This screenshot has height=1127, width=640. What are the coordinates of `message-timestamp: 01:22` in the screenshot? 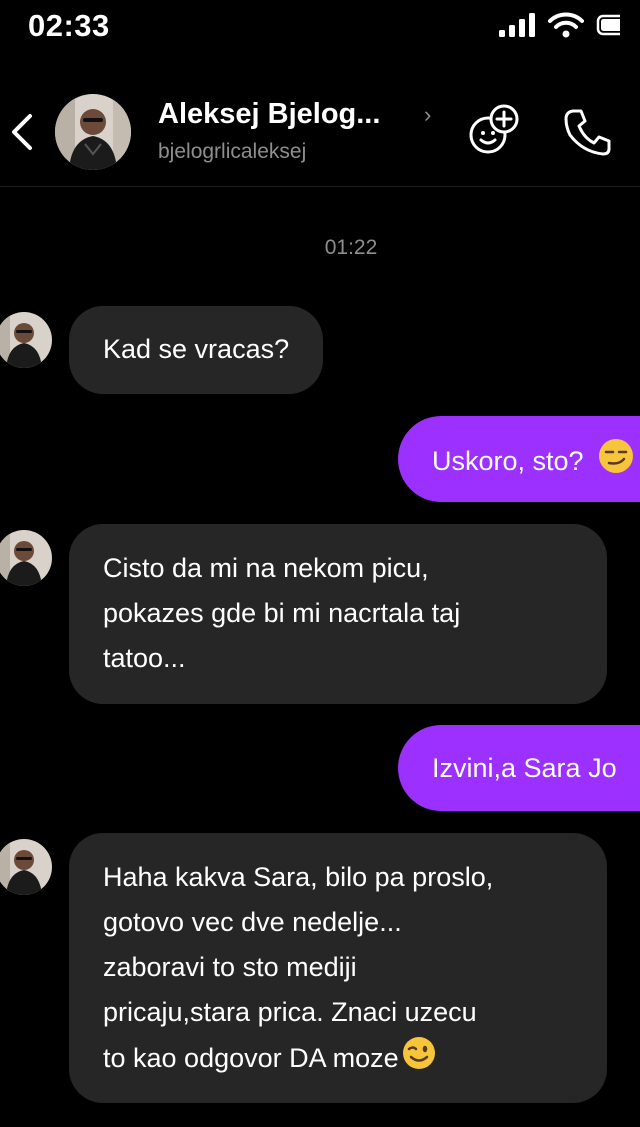 It's located at (351, 247).